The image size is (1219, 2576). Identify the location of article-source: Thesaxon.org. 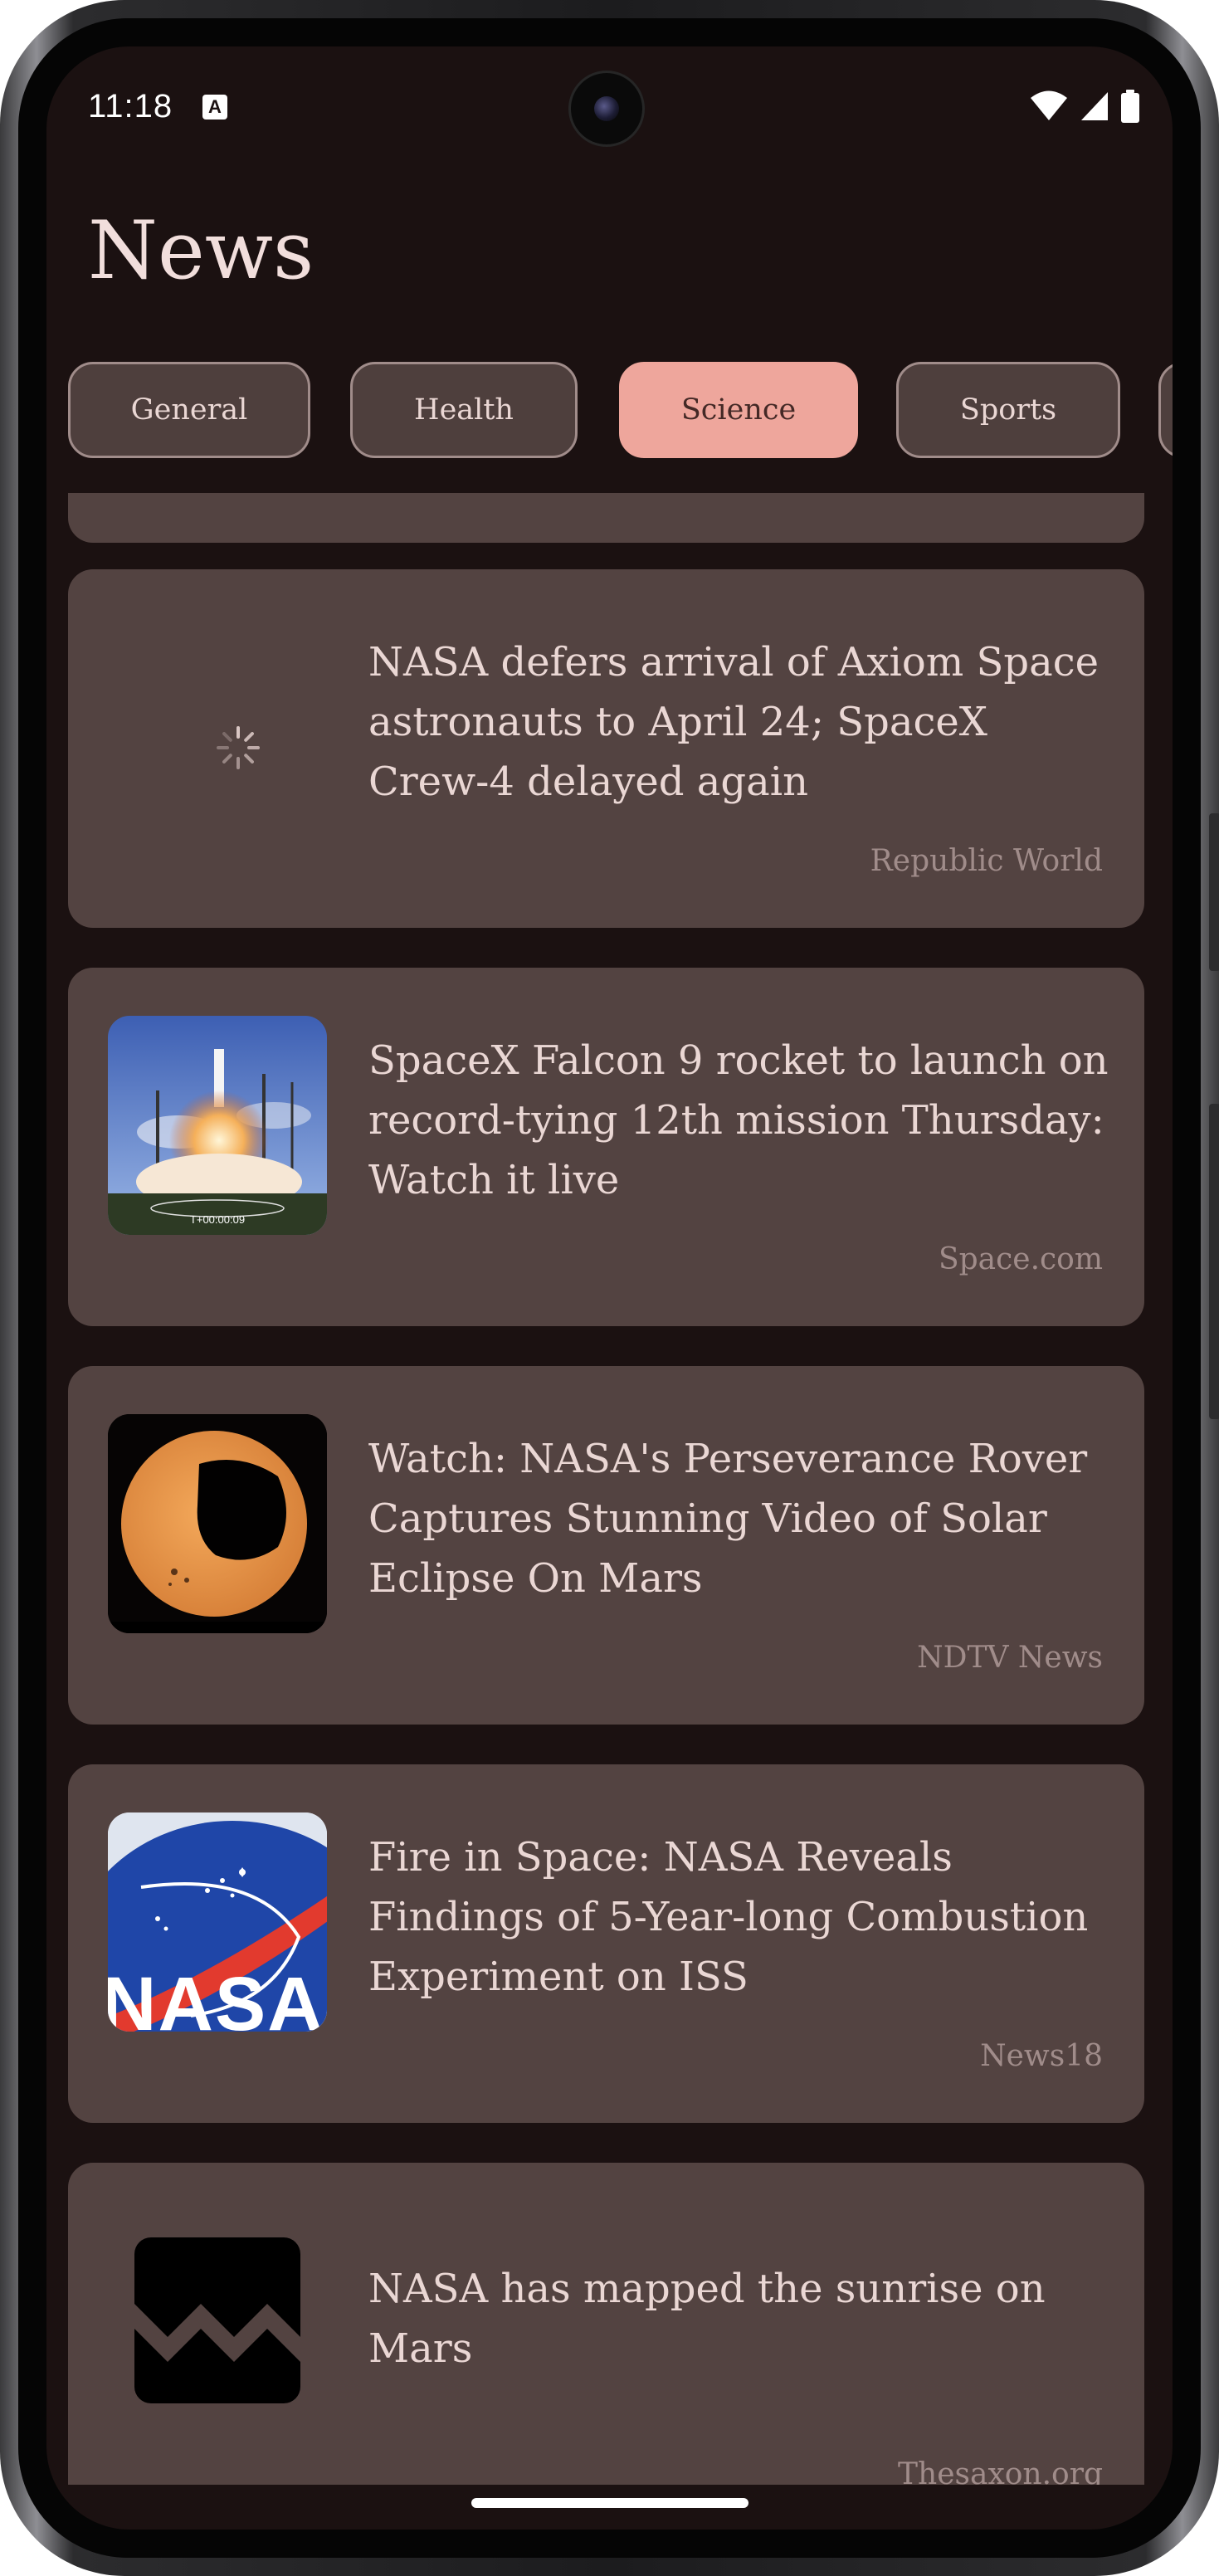
(1001, 2471).